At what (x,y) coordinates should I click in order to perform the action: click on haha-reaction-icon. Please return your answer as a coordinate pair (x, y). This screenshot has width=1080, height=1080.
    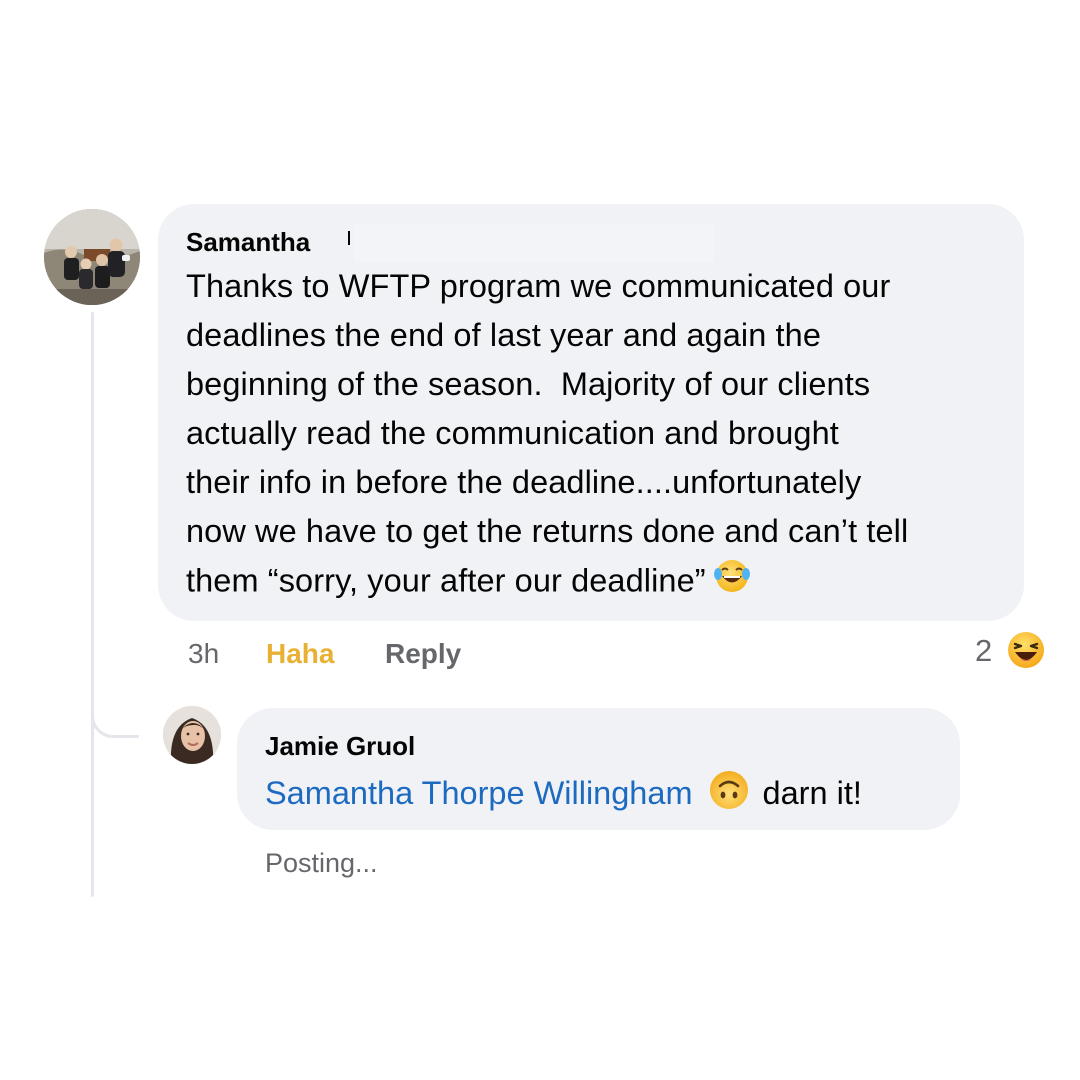
    Looking at the image, I should click on (1026, 650).